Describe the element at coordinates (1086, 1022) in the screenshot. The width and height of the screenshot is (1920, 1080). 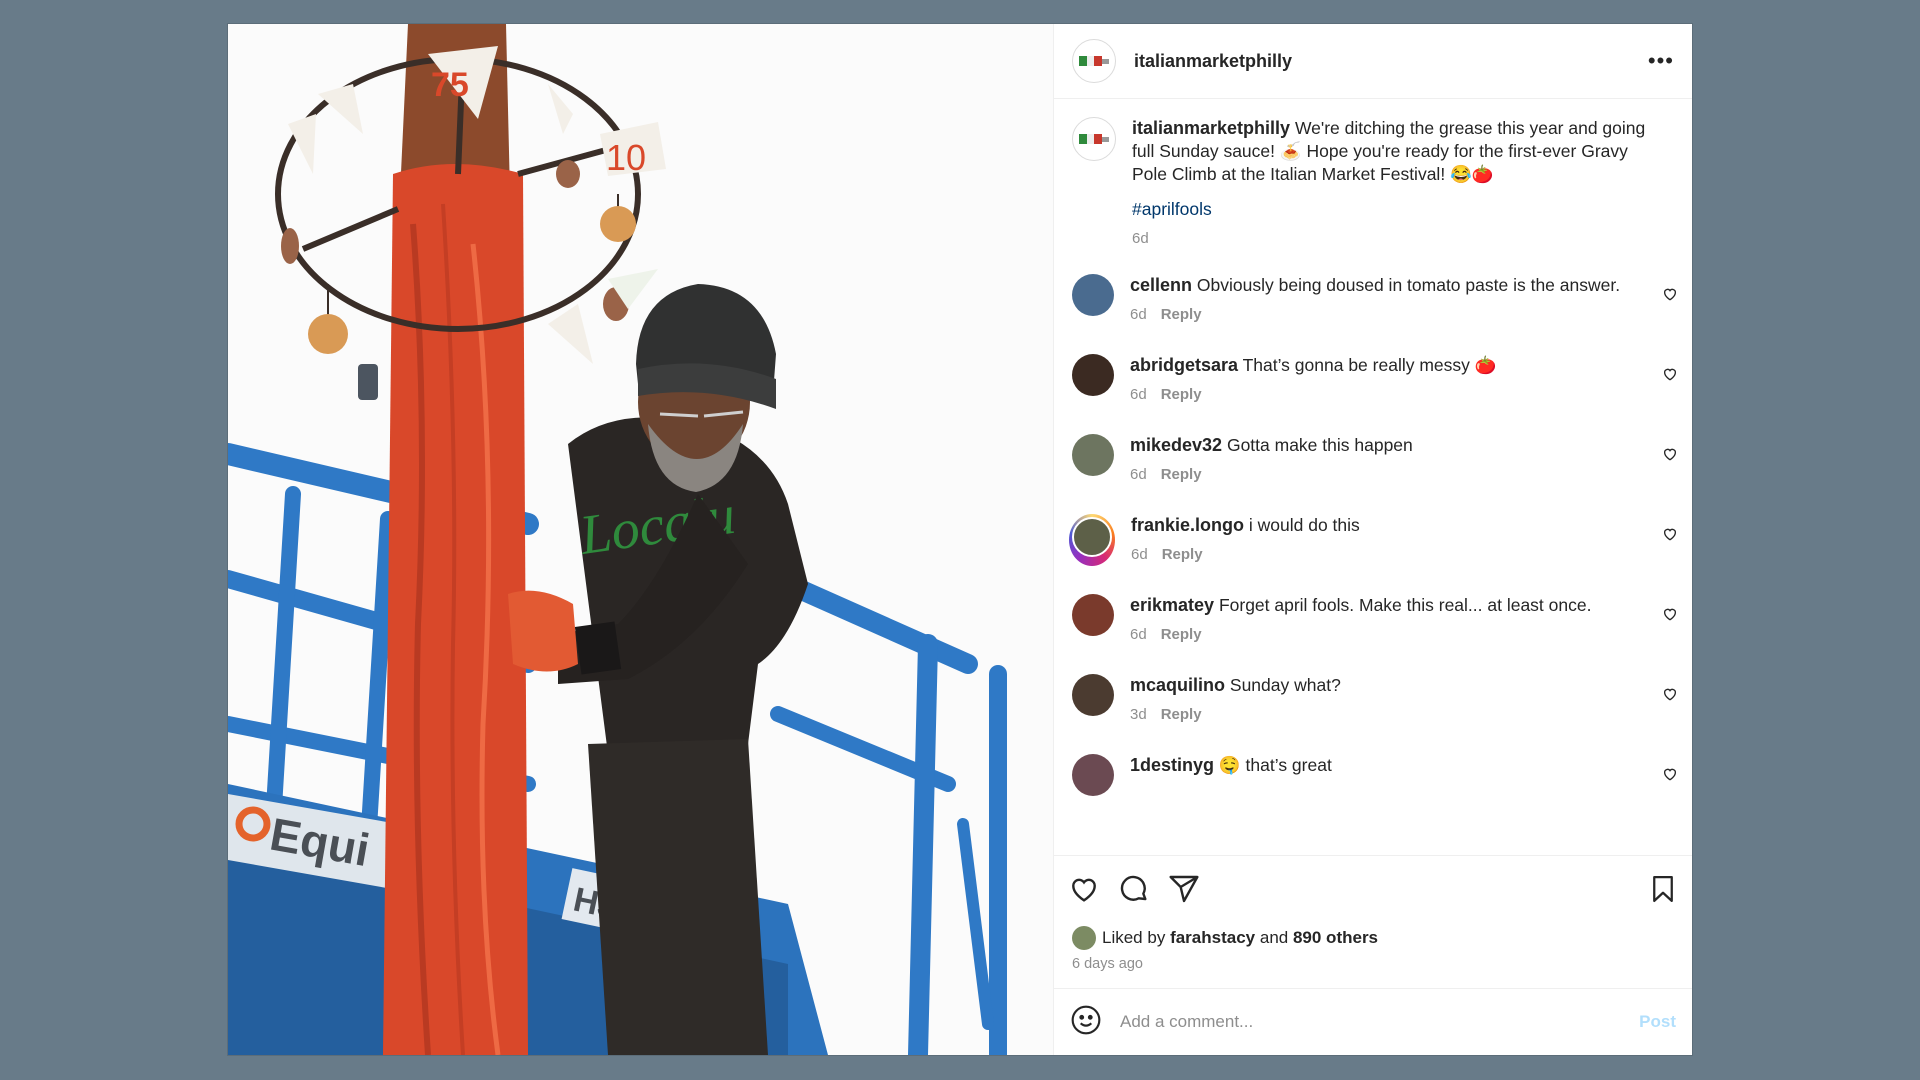
I see `smiley-icon` at that location.